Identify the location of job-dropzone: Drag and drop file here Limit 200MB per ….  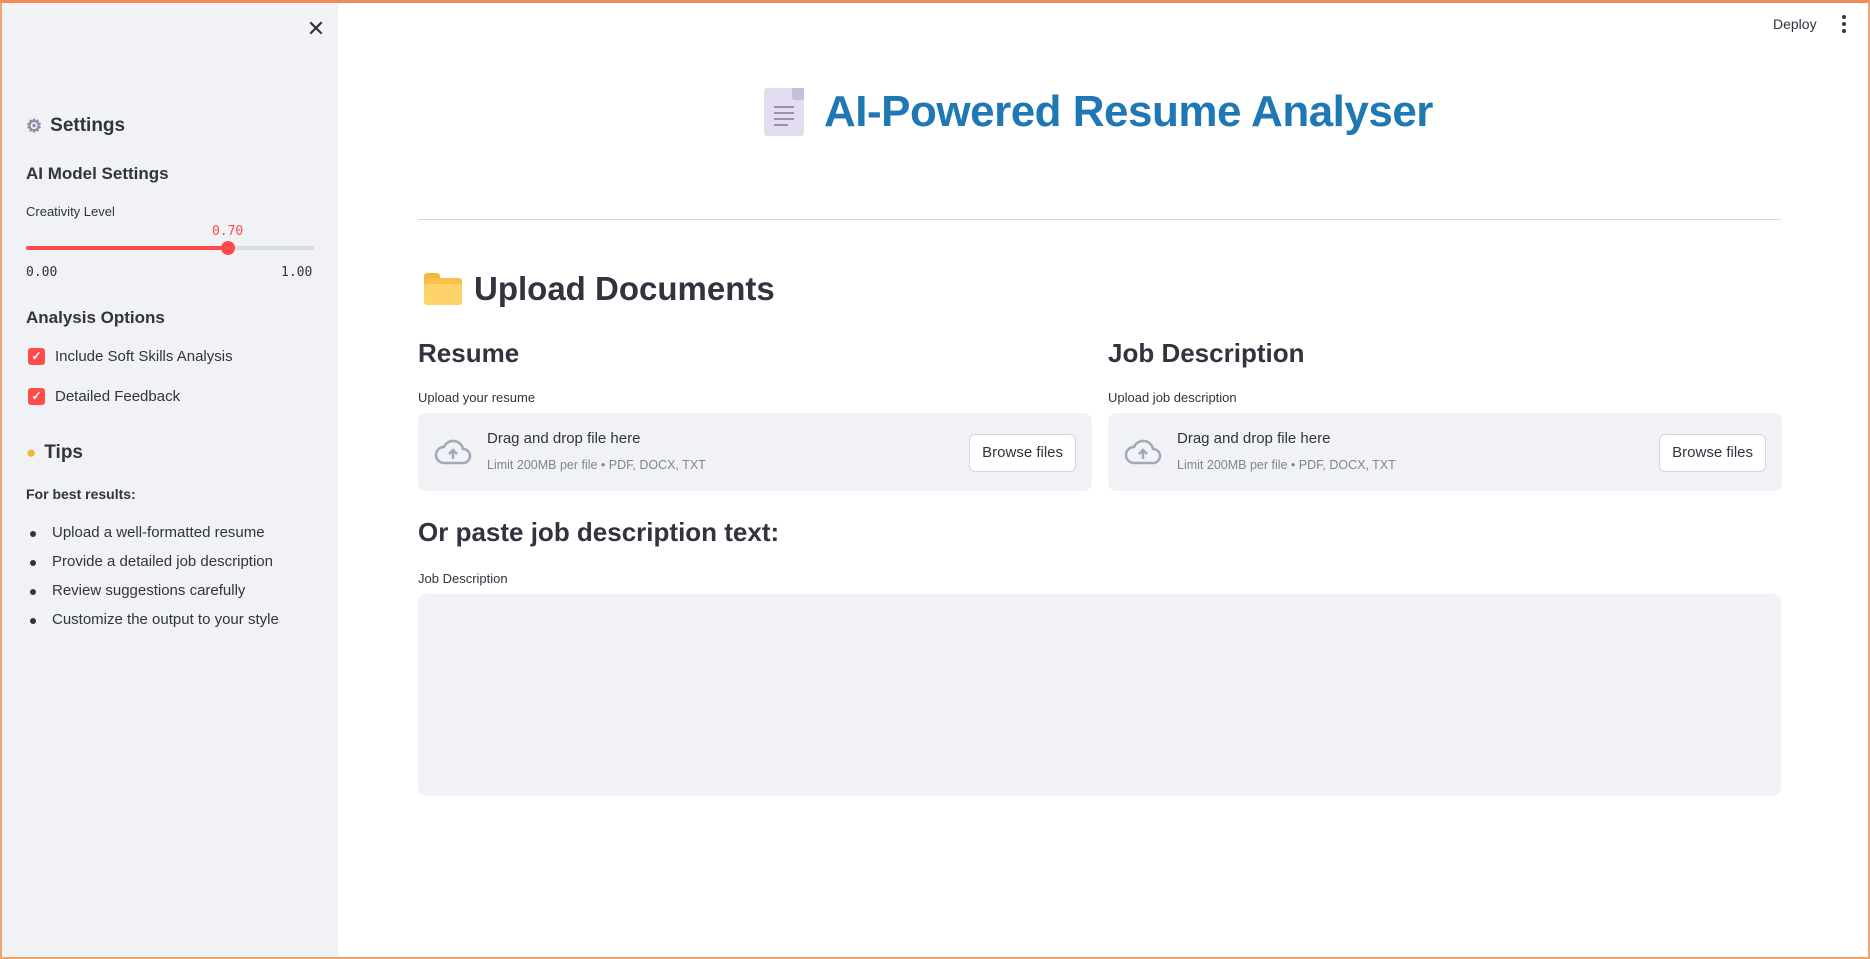
(1445, 452).